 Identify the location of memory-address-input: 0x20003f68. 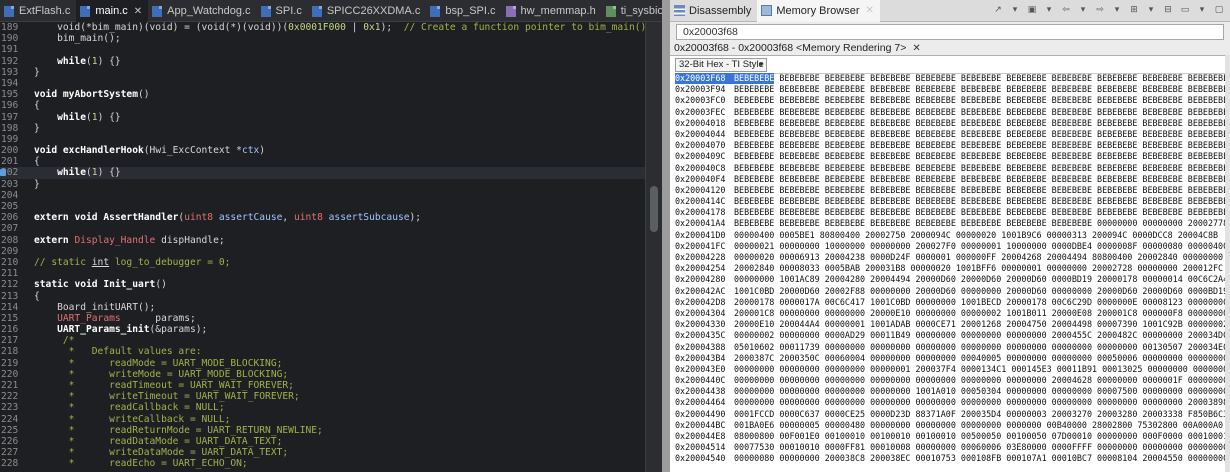
(950, 32).